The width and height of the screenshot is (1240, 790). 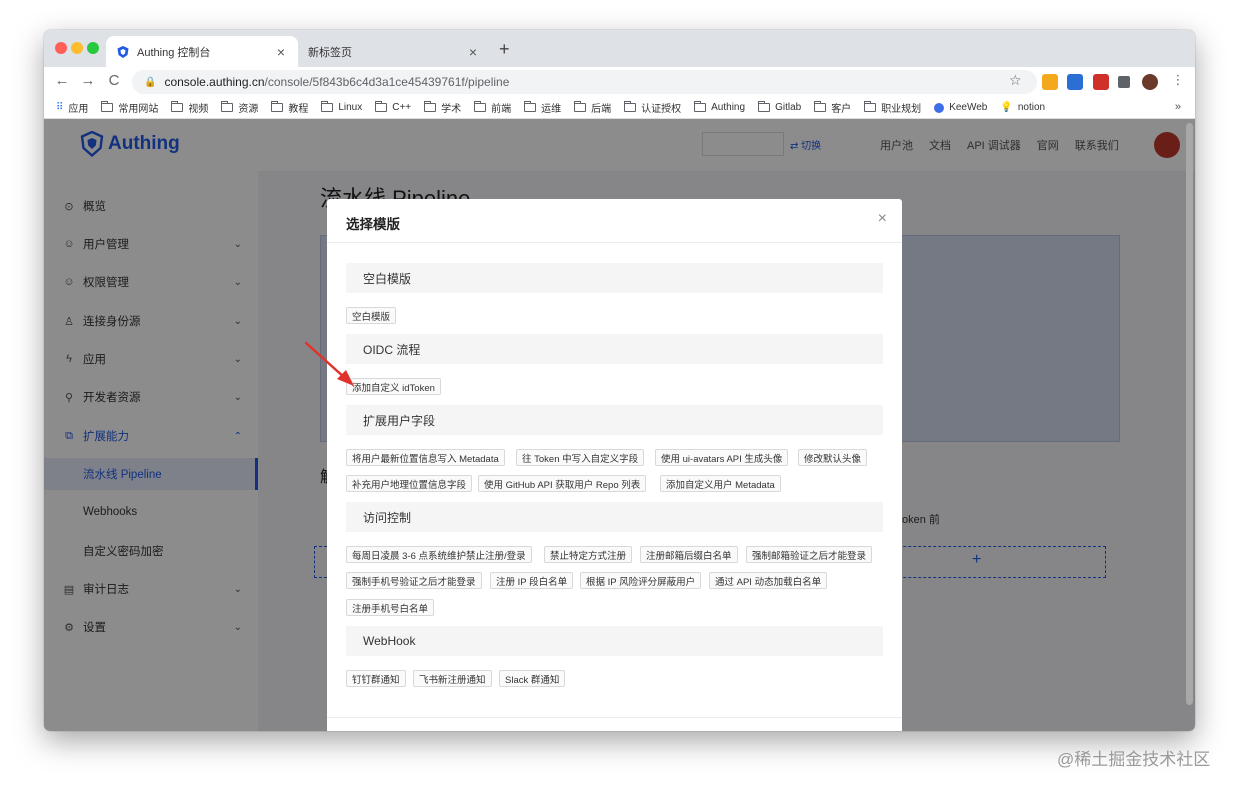 I want to click on profile-avatar, so click(x=1150, y=82).